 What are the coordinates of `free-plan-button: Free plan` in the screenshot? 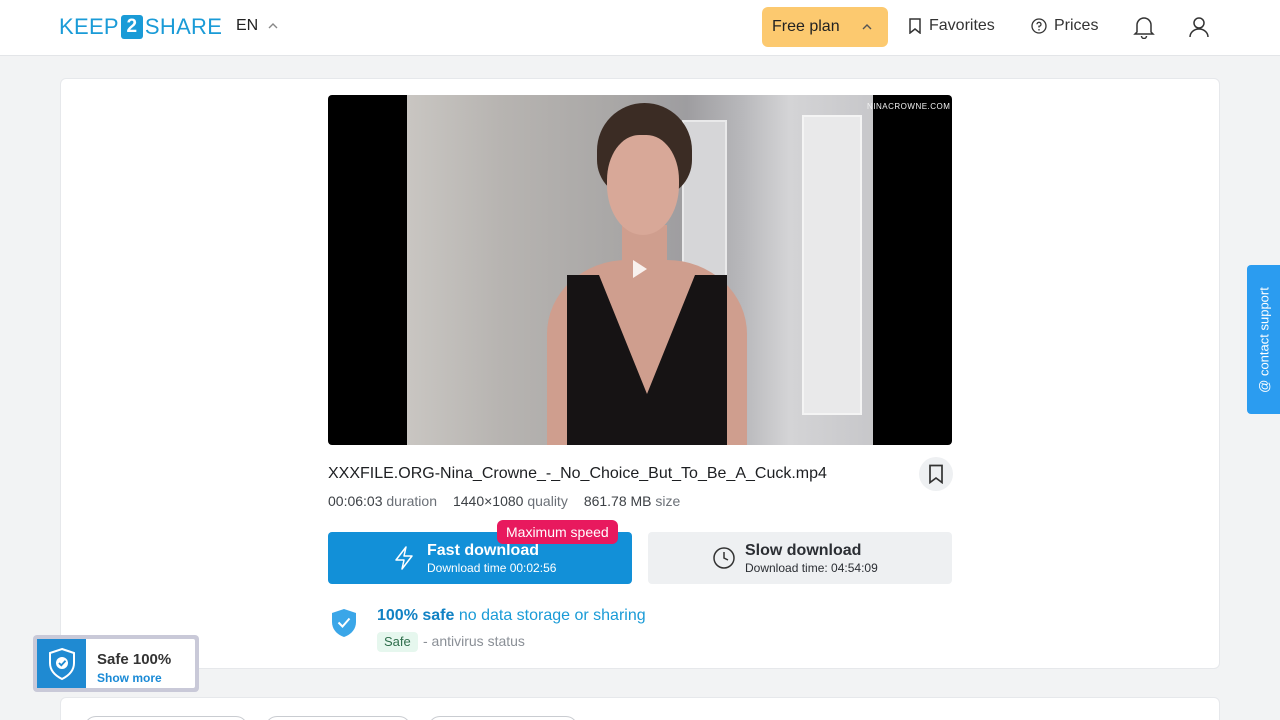 It's located at (825, 27).